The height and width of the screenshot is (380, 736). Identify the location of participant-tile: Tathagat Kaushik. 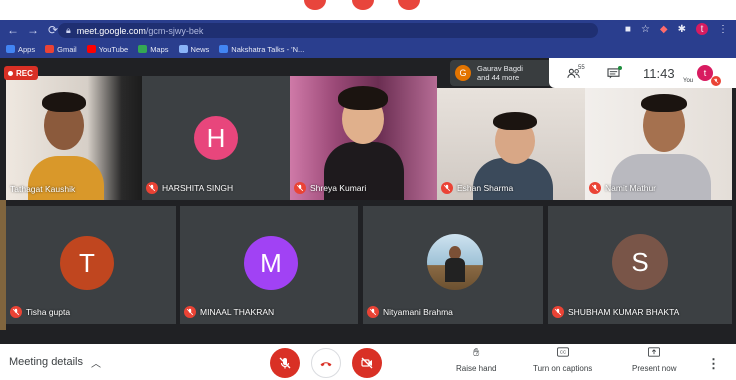
(74, 138).